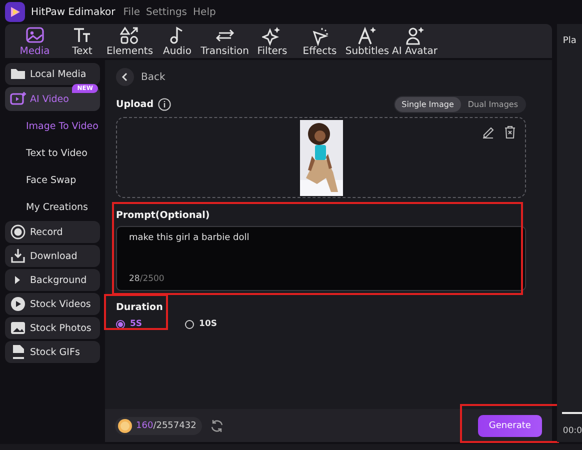  What do you see at coordinates (18, 74) in the screenshot?
I see `folder-icon` at bounding box center [18, 74].